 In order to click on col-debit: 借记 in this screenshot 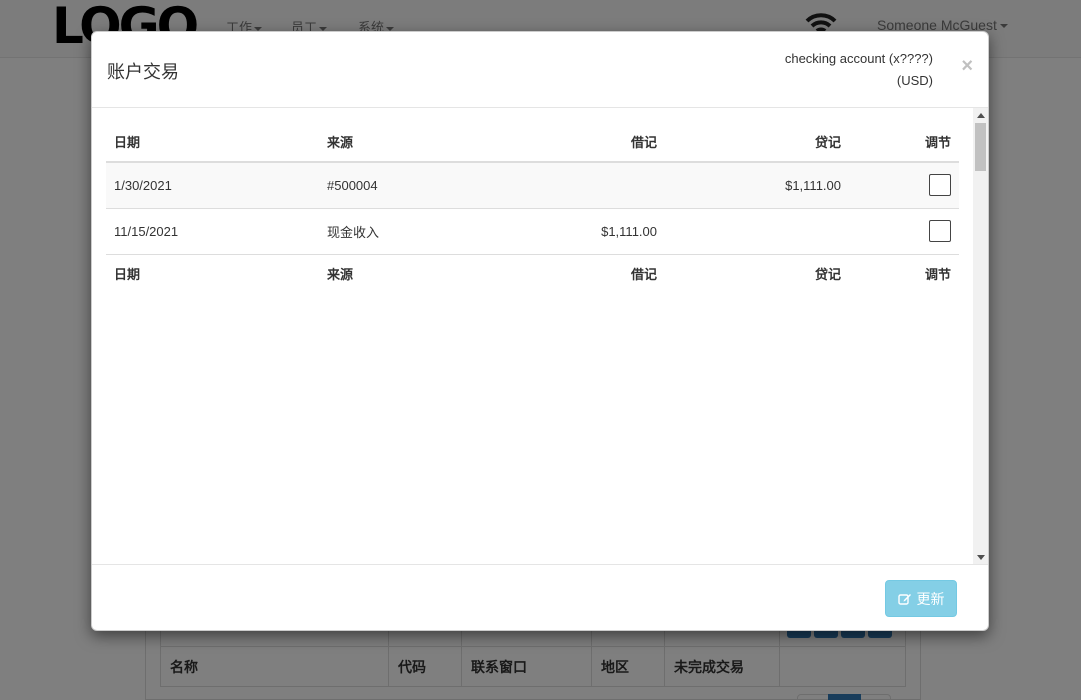, I will do `click(572, 142)`.